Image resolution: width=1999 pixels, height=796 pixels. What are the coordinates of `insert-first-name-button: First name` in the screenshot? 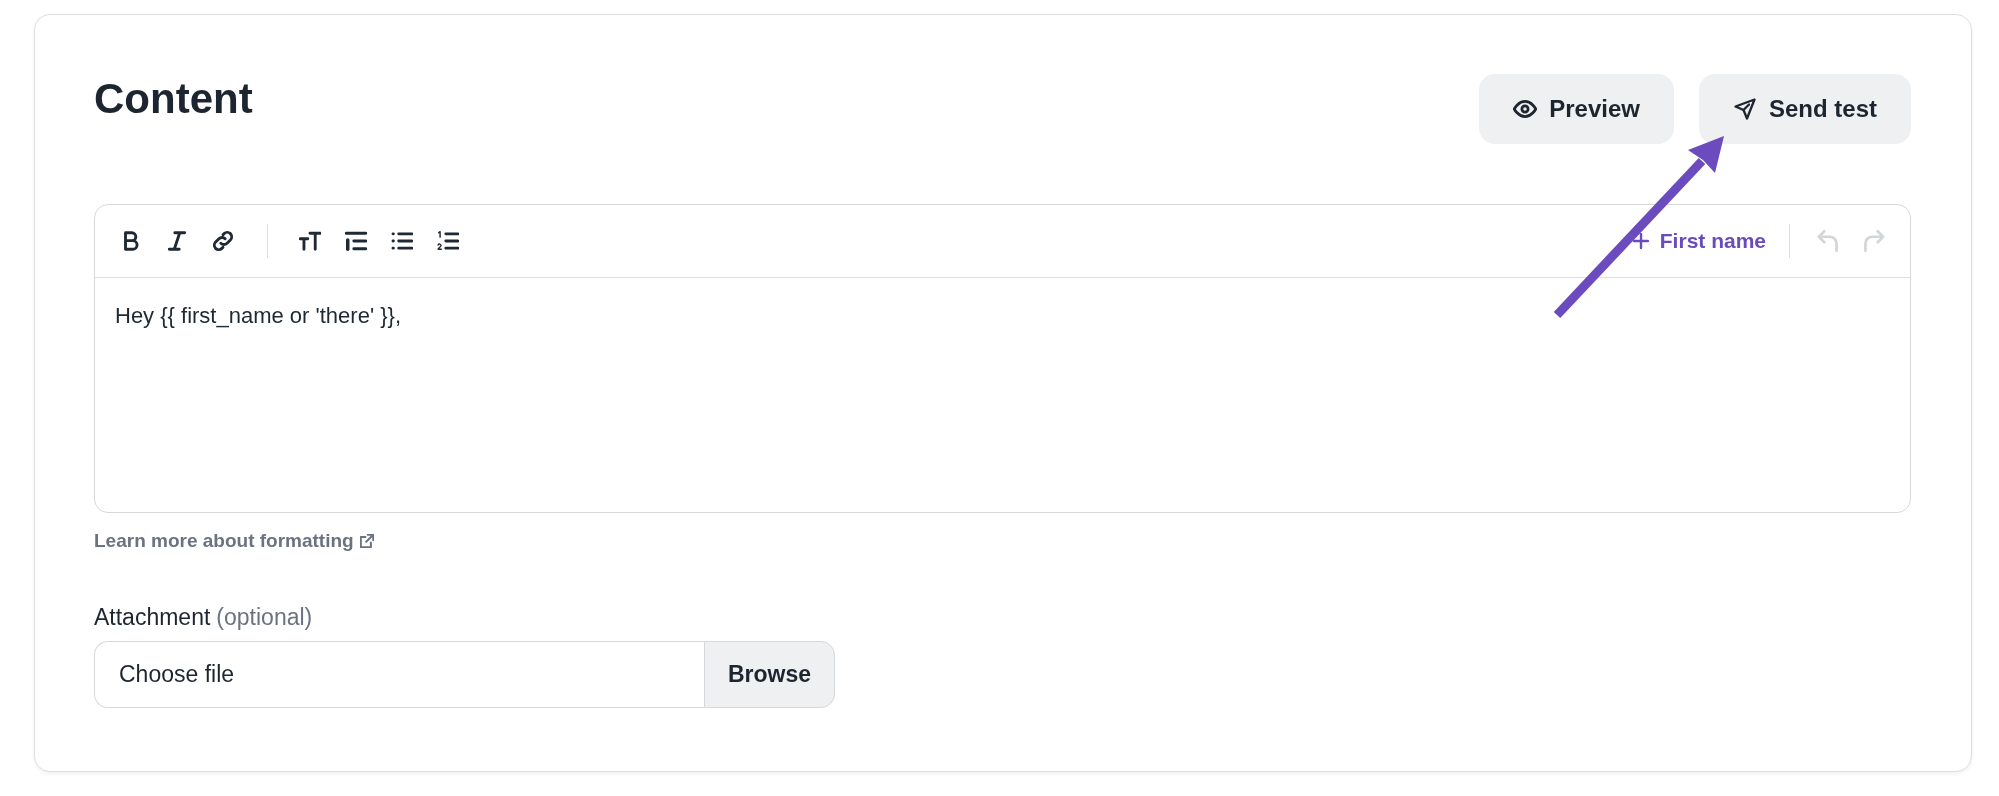 It's located at (1699, 241).